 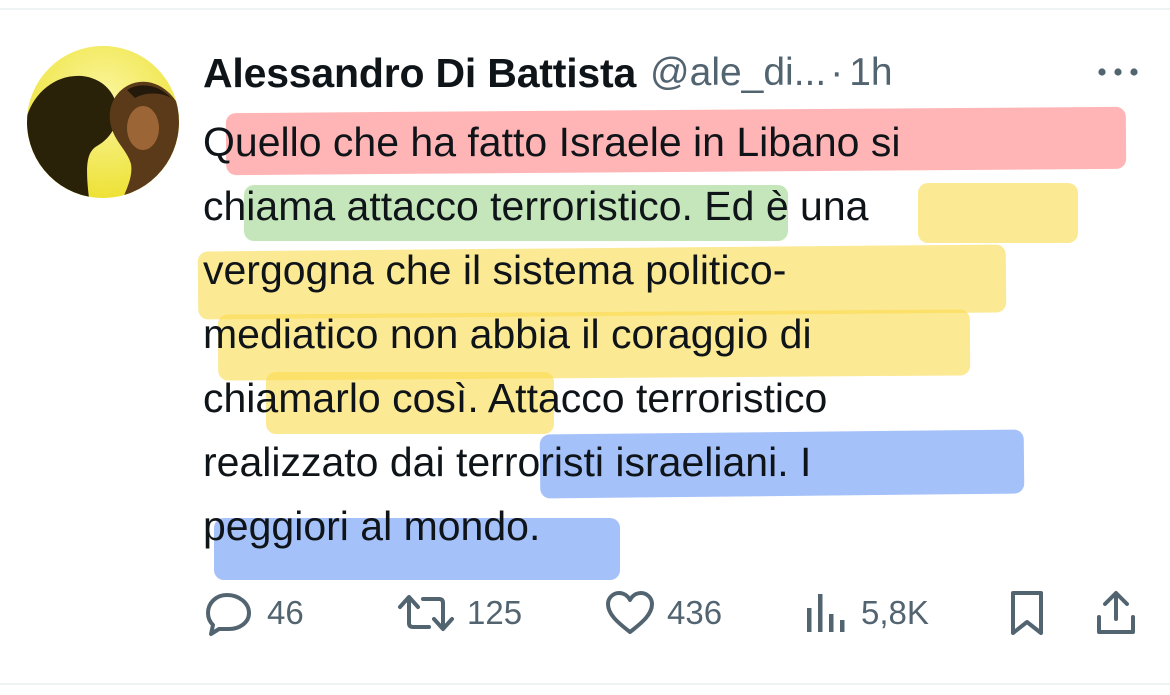 What do you see at coordinates (895, 612) in the screenshot?
I see `views-count: 5,8K` at bounding box center [895, 612].